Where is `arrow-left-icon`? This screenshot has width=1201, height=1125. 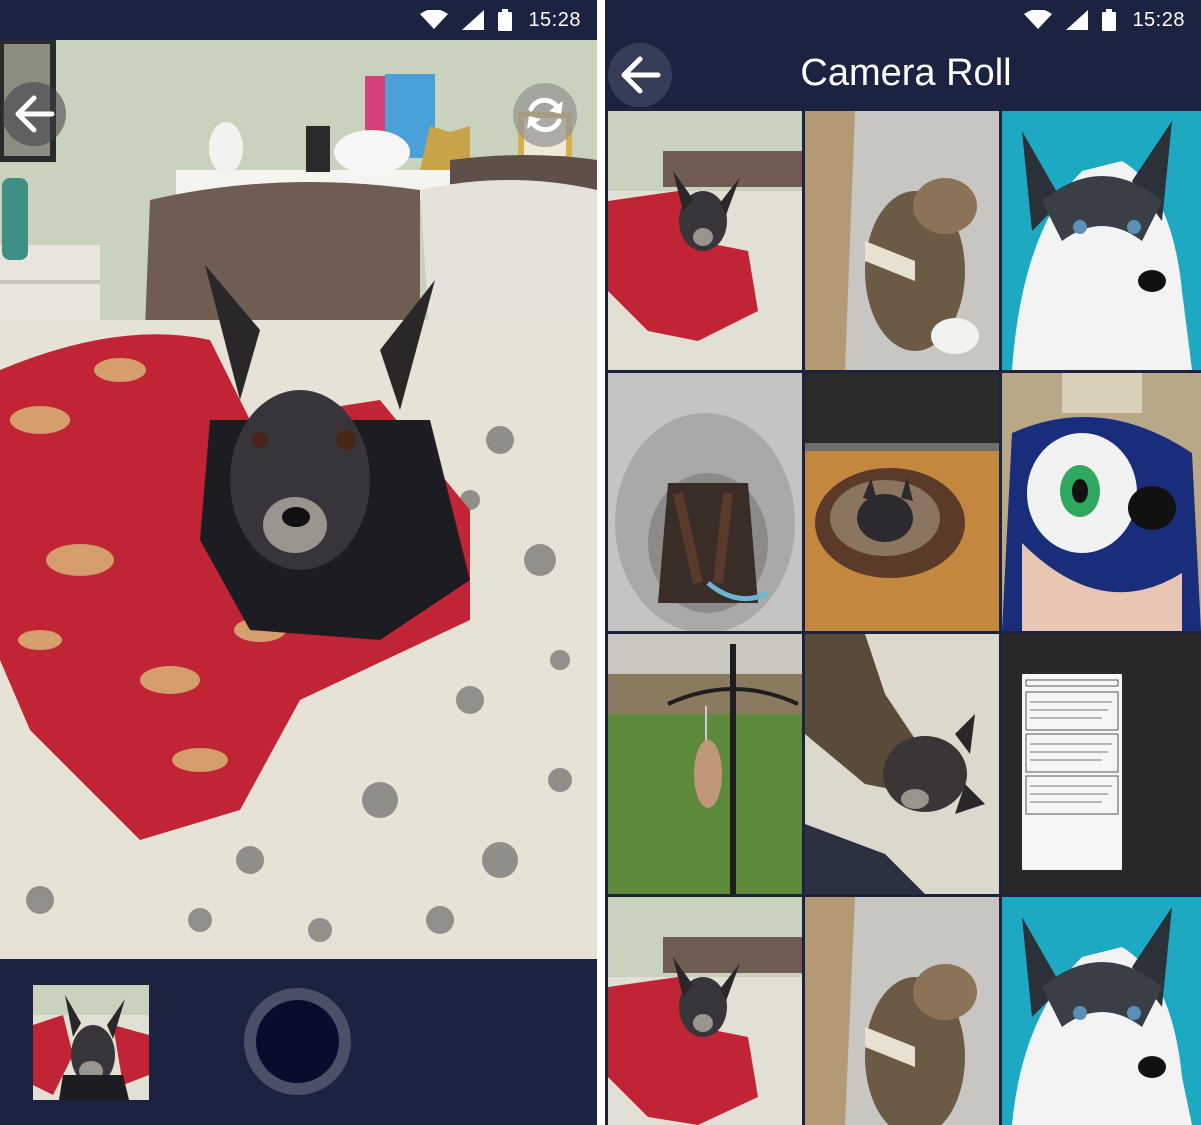
arrow-left-icon is located at coordinates (35, 114).